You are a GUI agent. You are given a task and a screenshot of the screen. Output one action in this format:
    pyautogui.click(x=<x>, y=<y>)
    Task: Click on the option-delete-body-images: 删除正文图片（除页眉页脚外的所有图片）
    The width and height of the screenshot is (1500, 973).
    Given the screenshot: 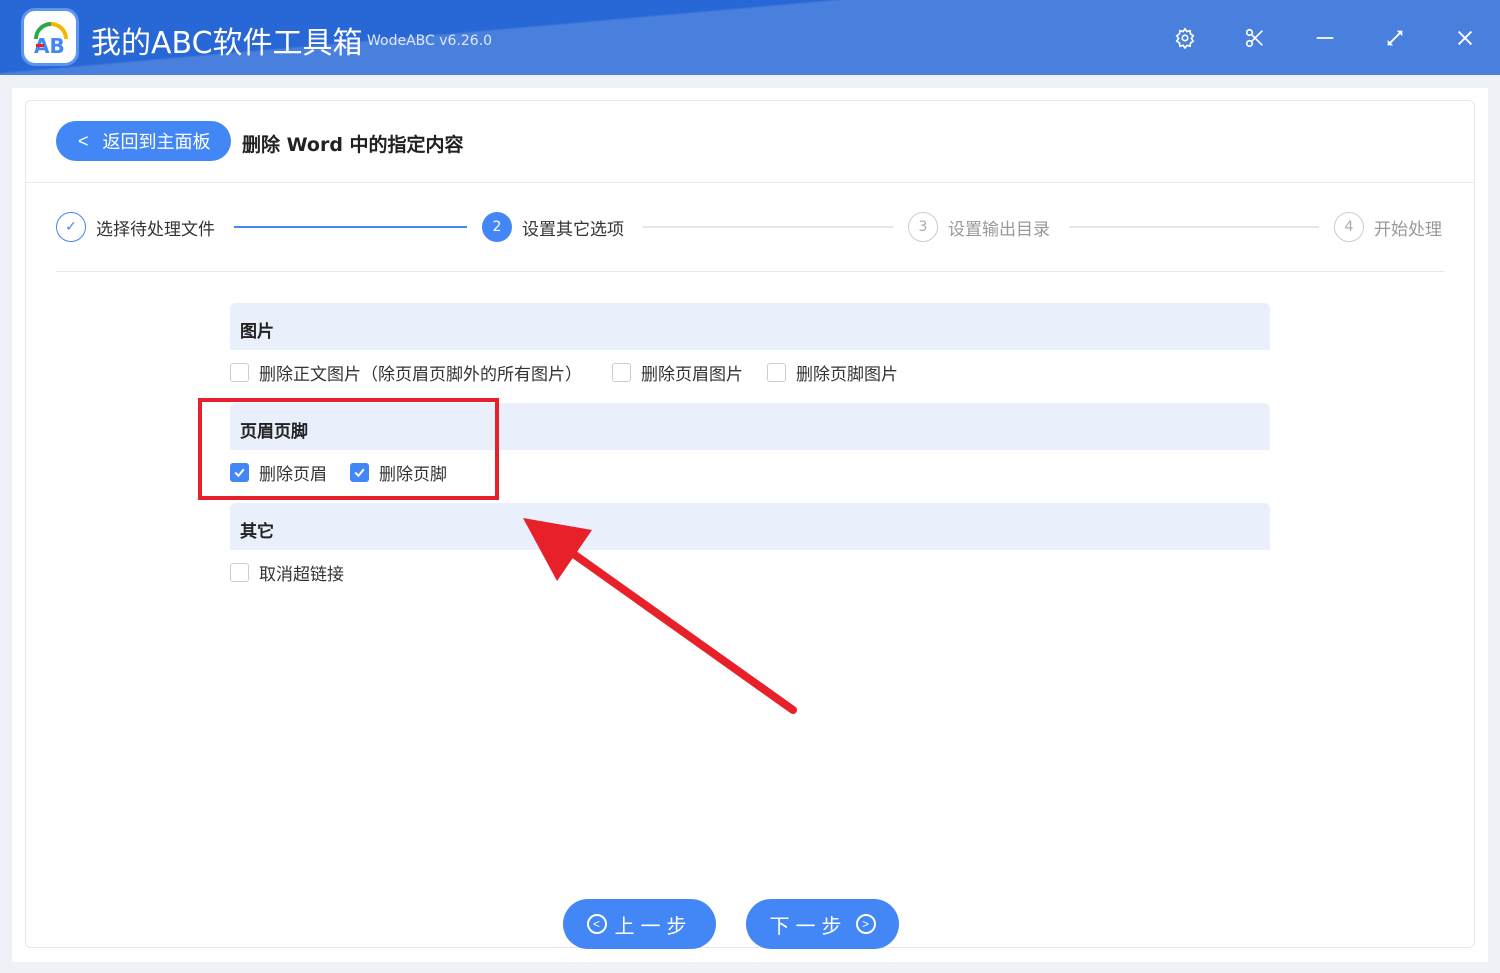 What is the action you would take?
    pyautogui.click(x=406, y=372)
    